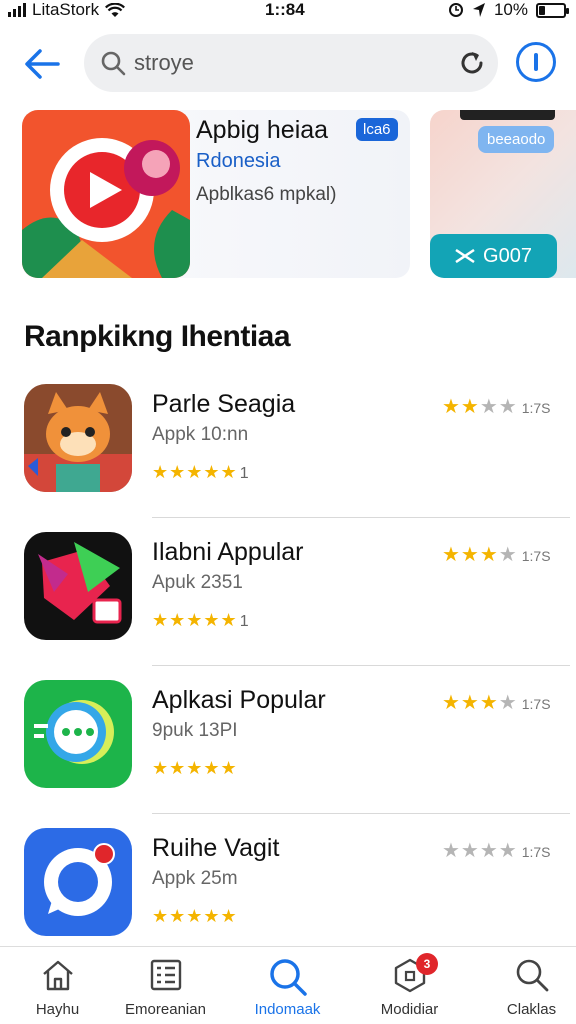  I want to click on battery-icon, so click(552, 10).